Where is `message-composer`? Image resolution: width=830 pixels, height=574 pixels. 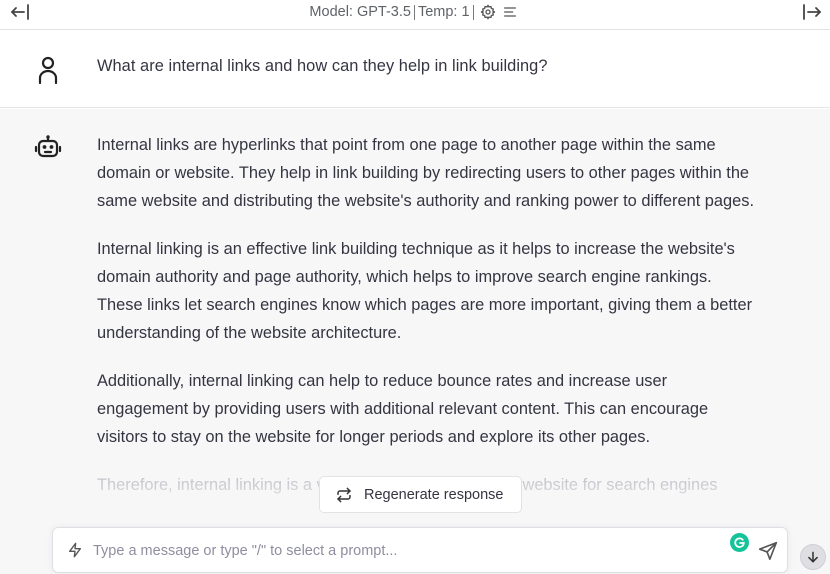 message-composer is located at coordinates (420, 550).